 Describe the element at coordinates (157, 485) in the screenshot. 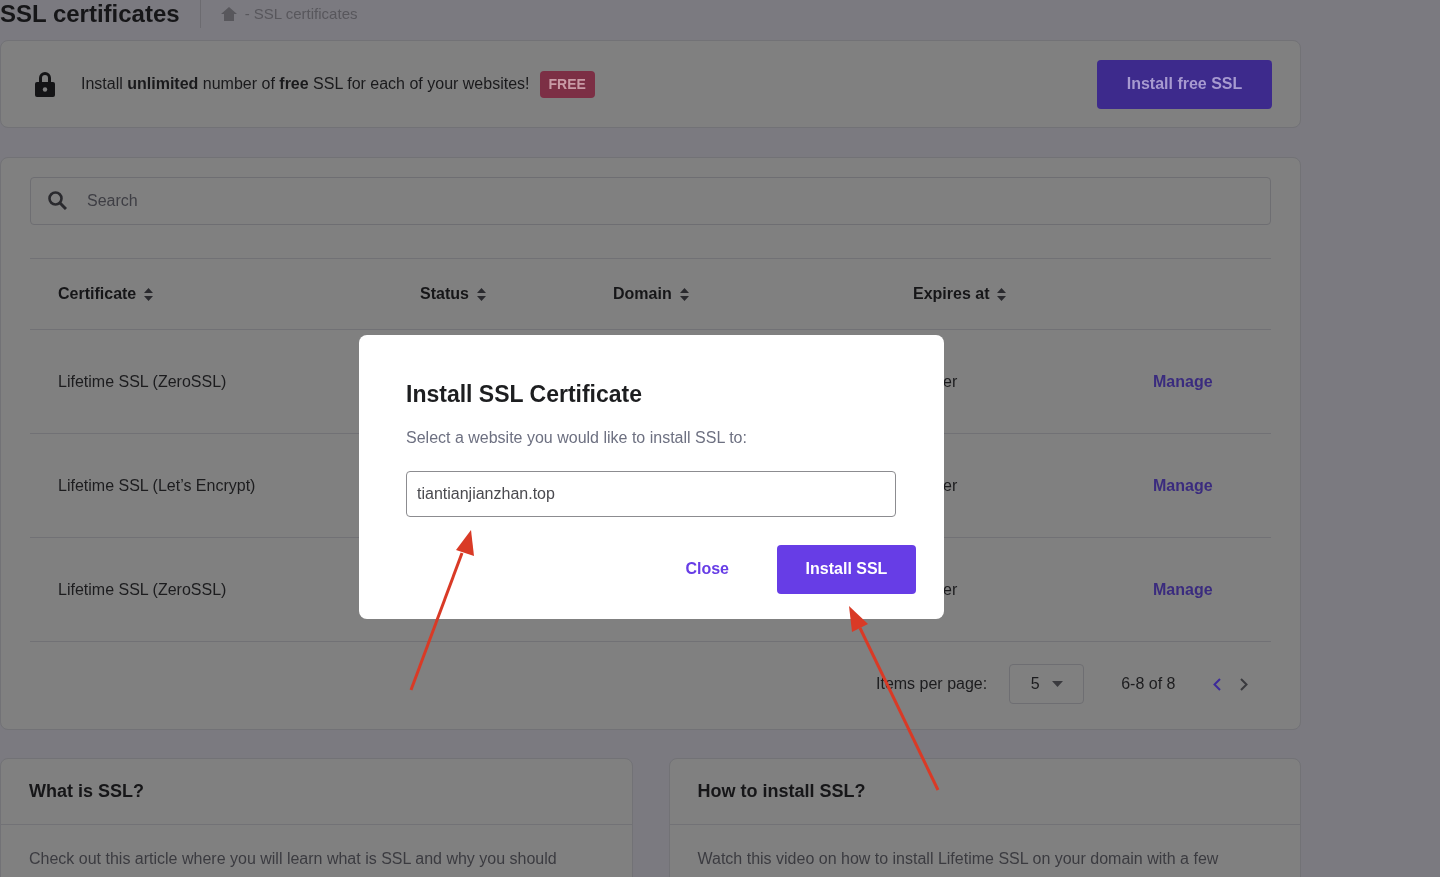

I see `table-cell: Lifetime SSL (Let’s Encrypt)` at that location.